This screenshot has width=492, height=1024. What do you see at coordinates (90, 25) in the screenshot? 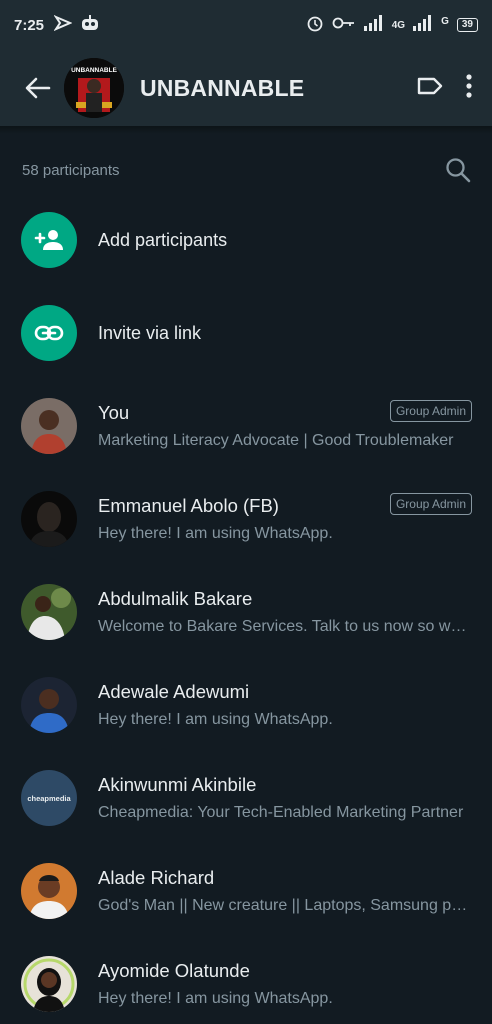
I see `bot-icon` at bounding box center [90, 25].